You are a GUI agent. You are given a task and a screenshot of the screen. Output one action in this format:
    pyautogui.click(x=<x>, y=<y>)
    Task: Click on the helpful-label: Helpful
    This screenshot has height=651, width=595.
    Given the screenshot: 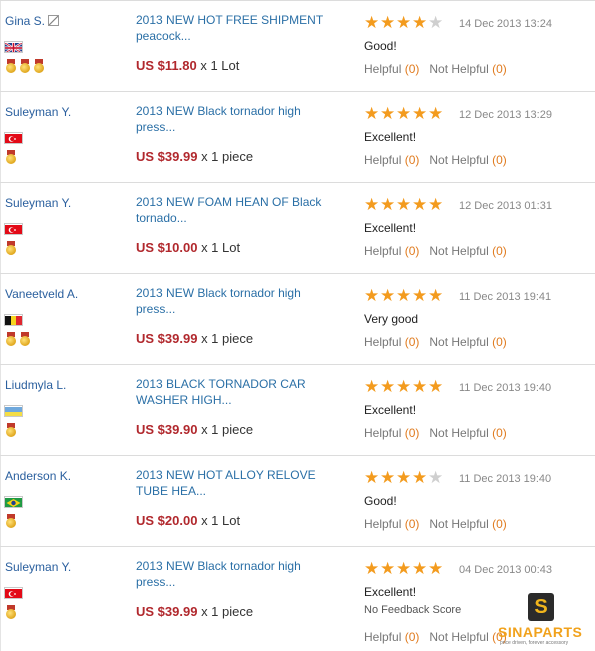 What is the action you would take?
    pyautogui.click(x=383, y=433)
    